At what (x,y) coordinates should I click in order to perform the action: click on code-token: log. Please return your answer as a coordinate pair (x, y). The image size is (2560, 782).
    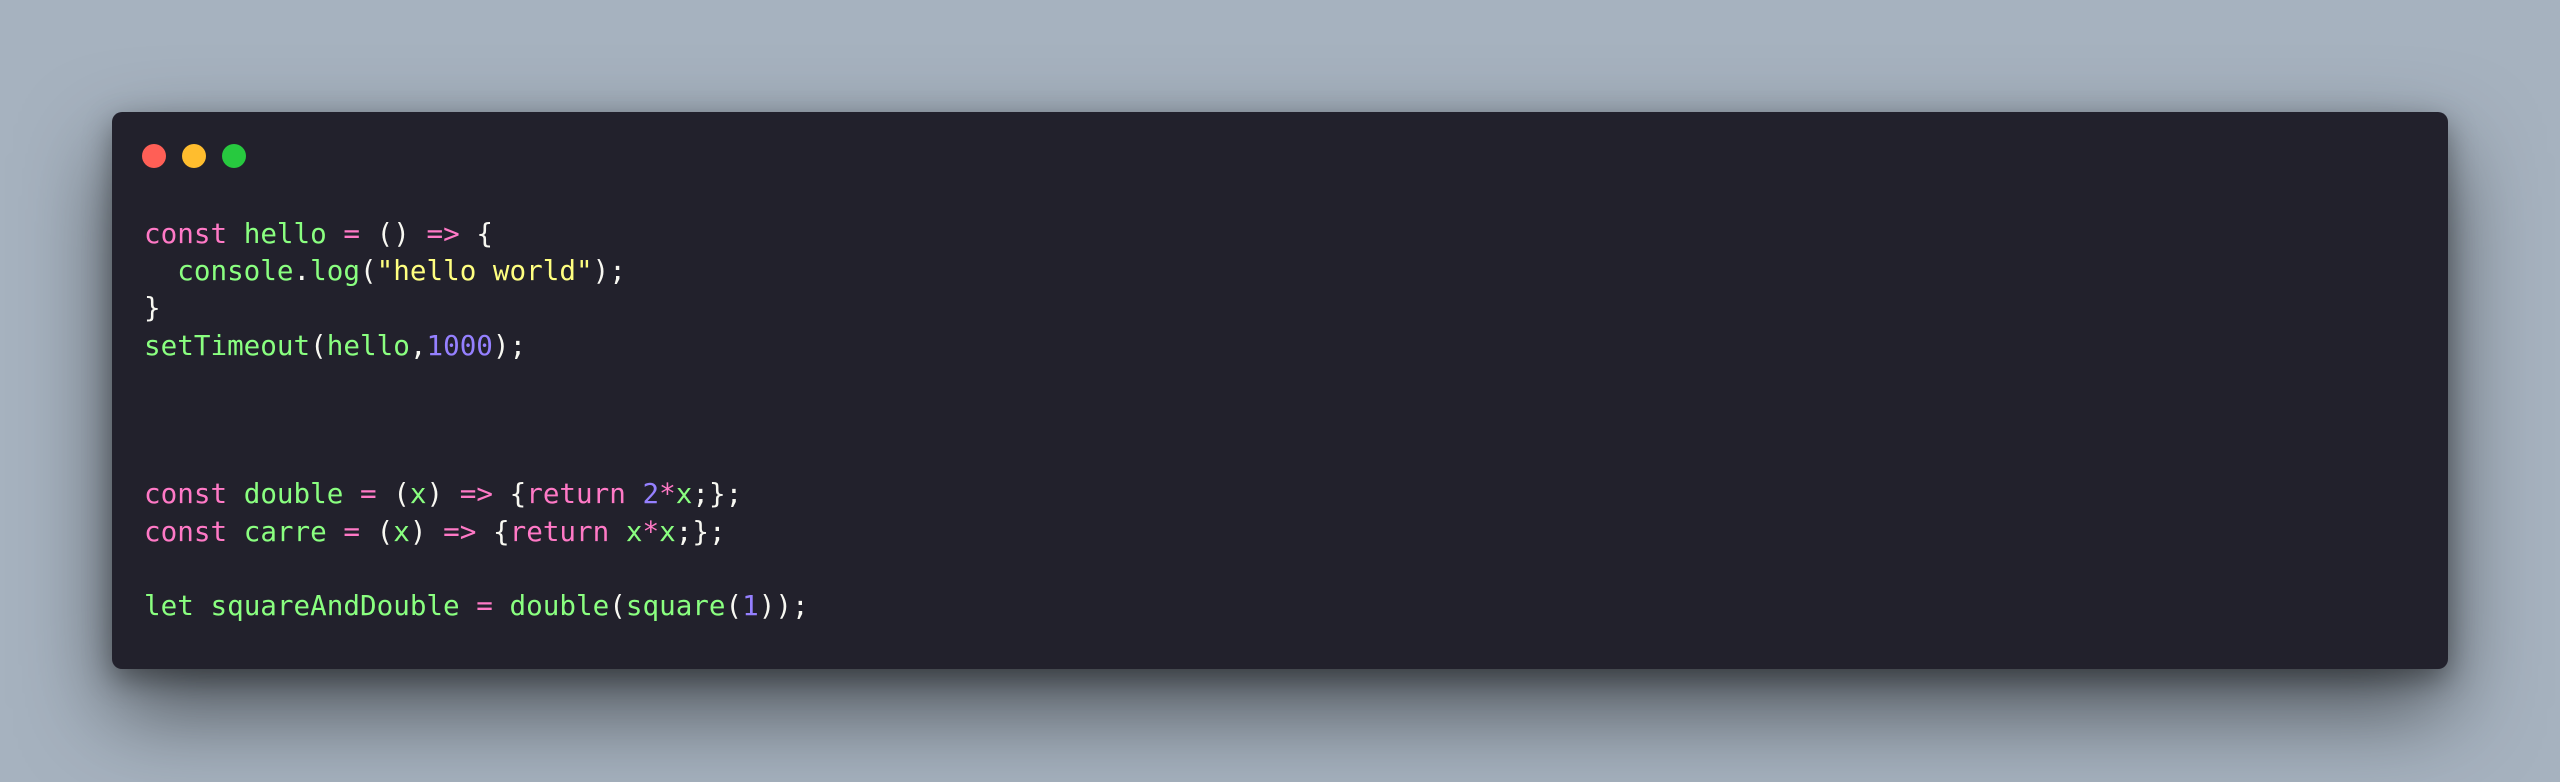
    Looking at the image, I should click on (335, 271).